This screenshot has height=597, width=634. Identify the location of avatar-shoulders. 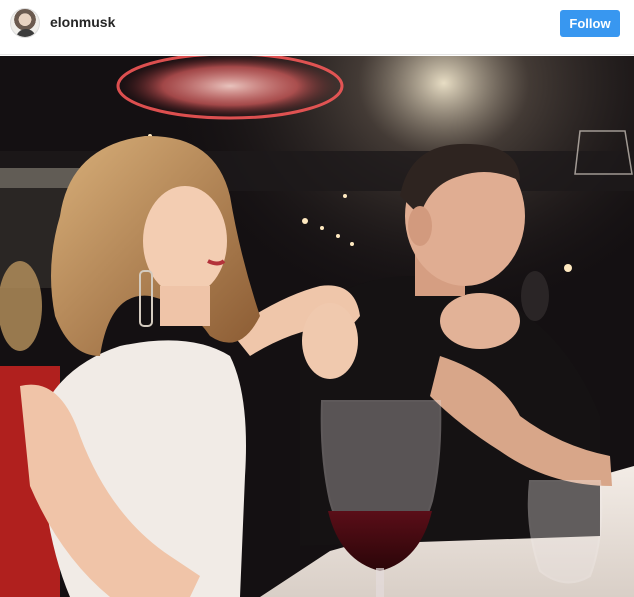
(26, 33).